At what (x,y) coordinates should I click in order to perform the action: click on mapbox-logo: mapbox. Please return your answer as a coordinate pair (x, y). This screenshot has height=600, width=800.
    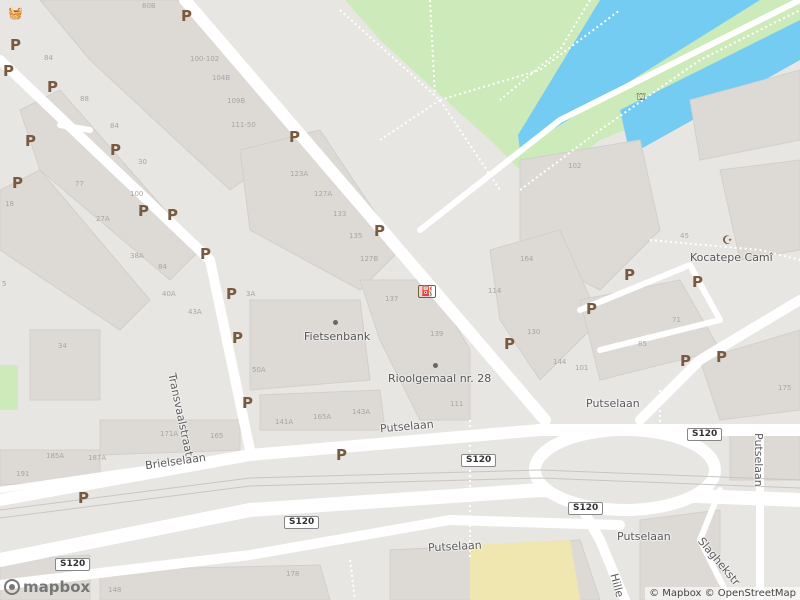
    Looking at the image, I should click on (47, 587).